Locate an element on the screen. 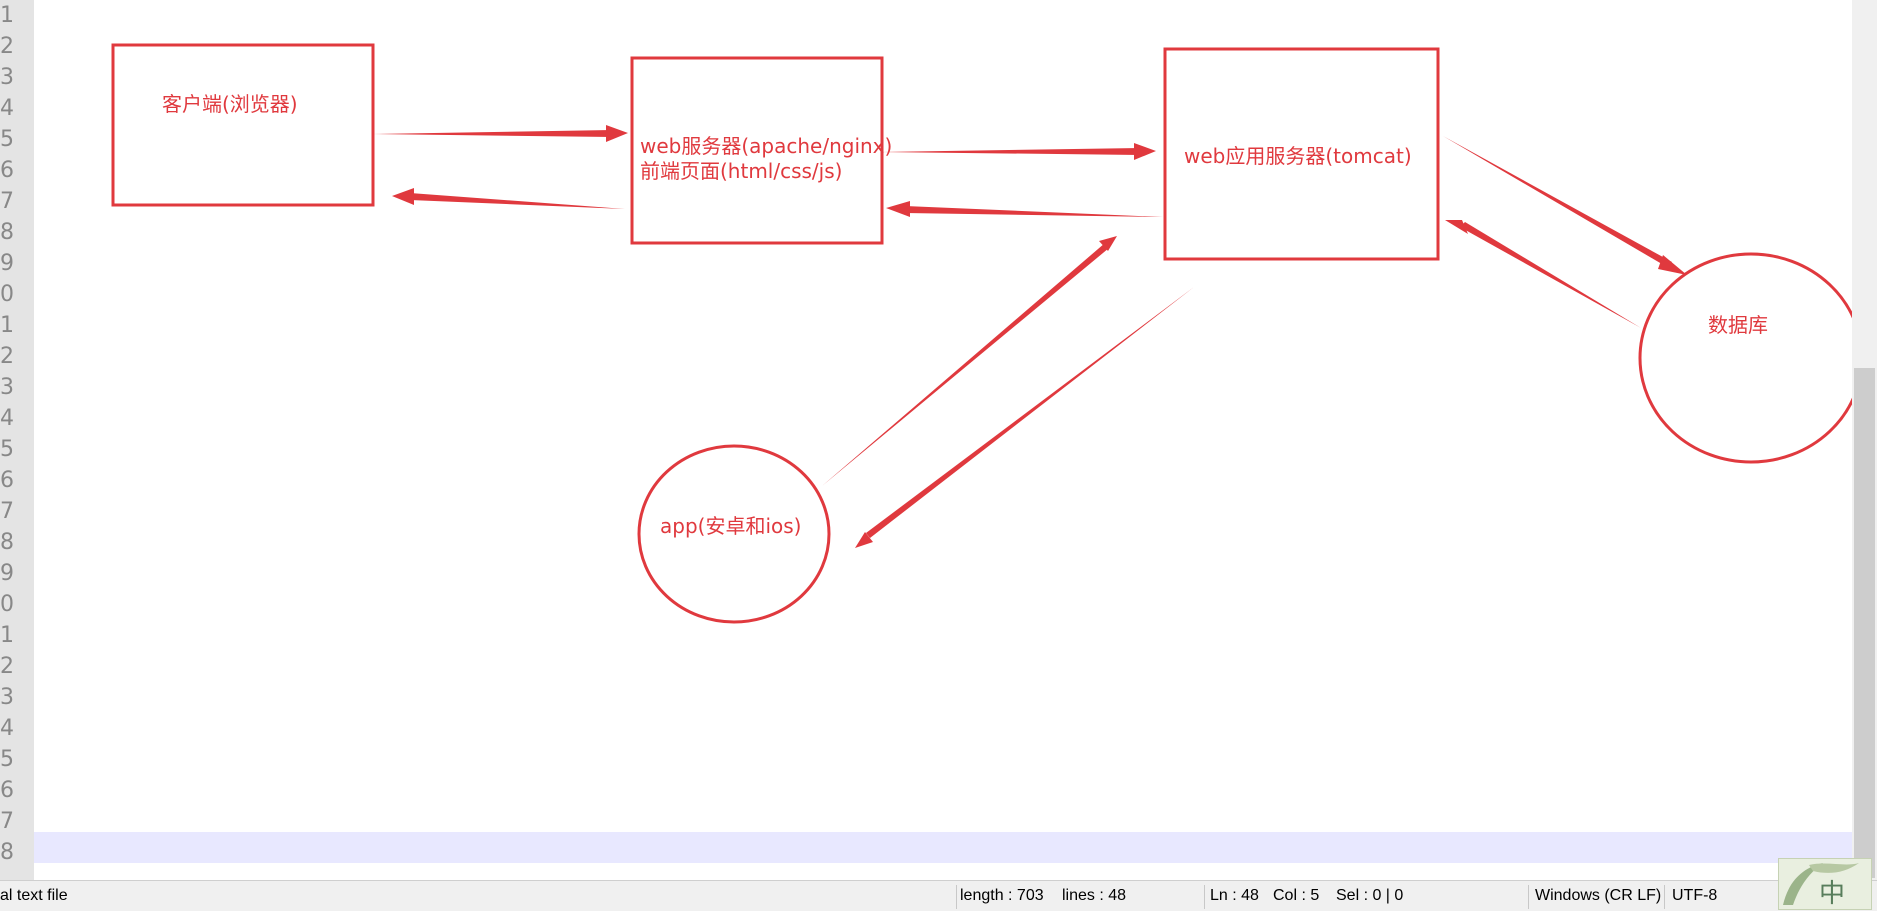 The width and height of the screenshot is (1877, 911). scrollbar-thumb is located at coordinates (1864, 623).